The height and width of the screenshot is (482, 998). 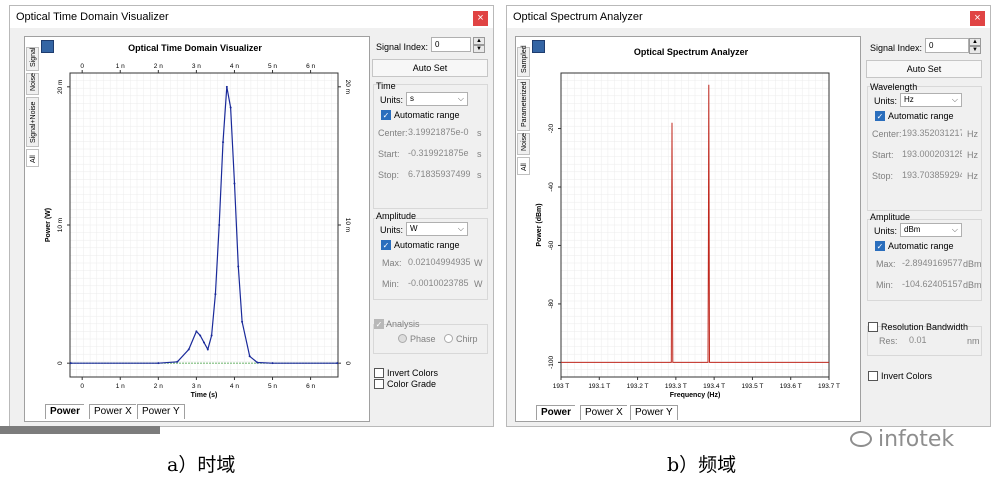 What do you see at coordinates (523, 105) in the screenshot?
I see `tab-parameterized: Parameterized` at bounding box center [523, 105].